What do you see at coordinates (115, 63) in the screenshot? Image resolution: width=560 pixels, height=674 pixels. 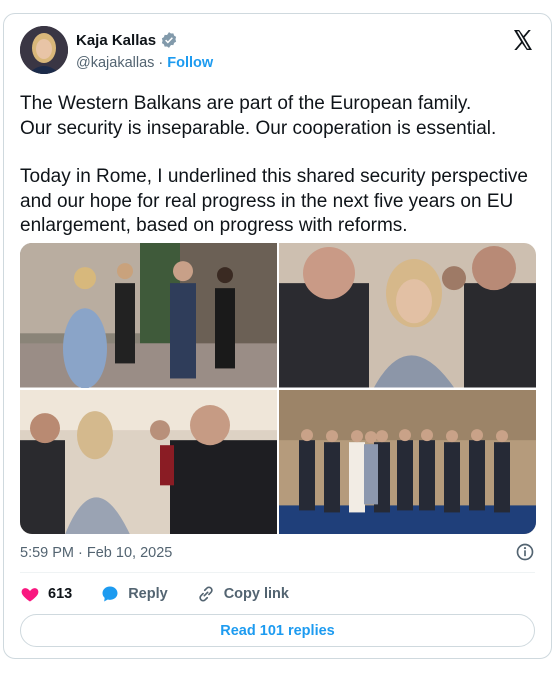 I see `author-handle: @kajakallas` at bounding box center [115, 63].